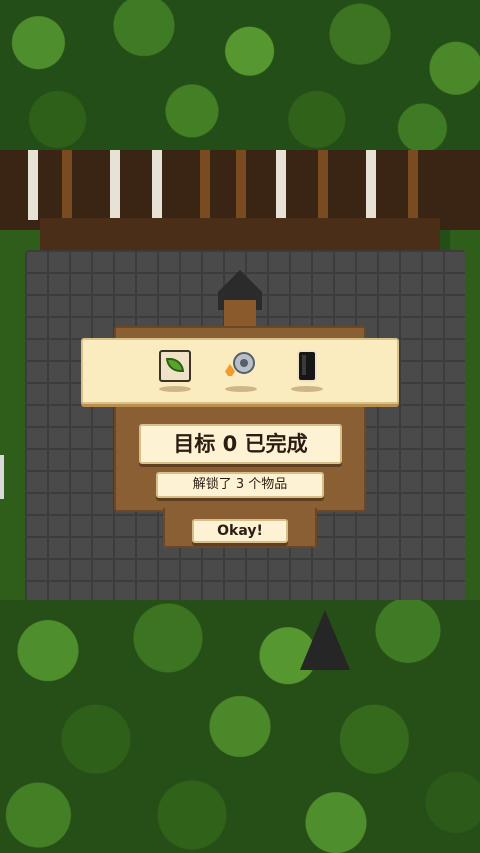 The width and height of the screenshot is (480, 853). Describe the element at coordinates (240, 444) in the screenshot. I see `goal-complete-text: 目标 0 已完成` at that location.